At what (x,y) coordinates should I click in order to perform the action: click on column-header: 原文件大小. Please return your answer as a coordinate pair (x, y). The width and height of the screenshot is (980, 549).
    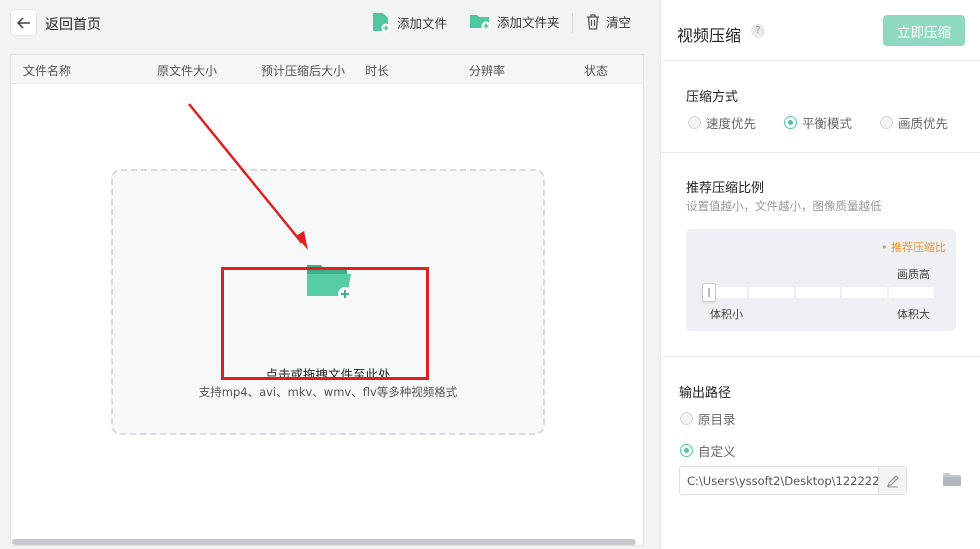
    Looking at the image, I should click on (187, 71).